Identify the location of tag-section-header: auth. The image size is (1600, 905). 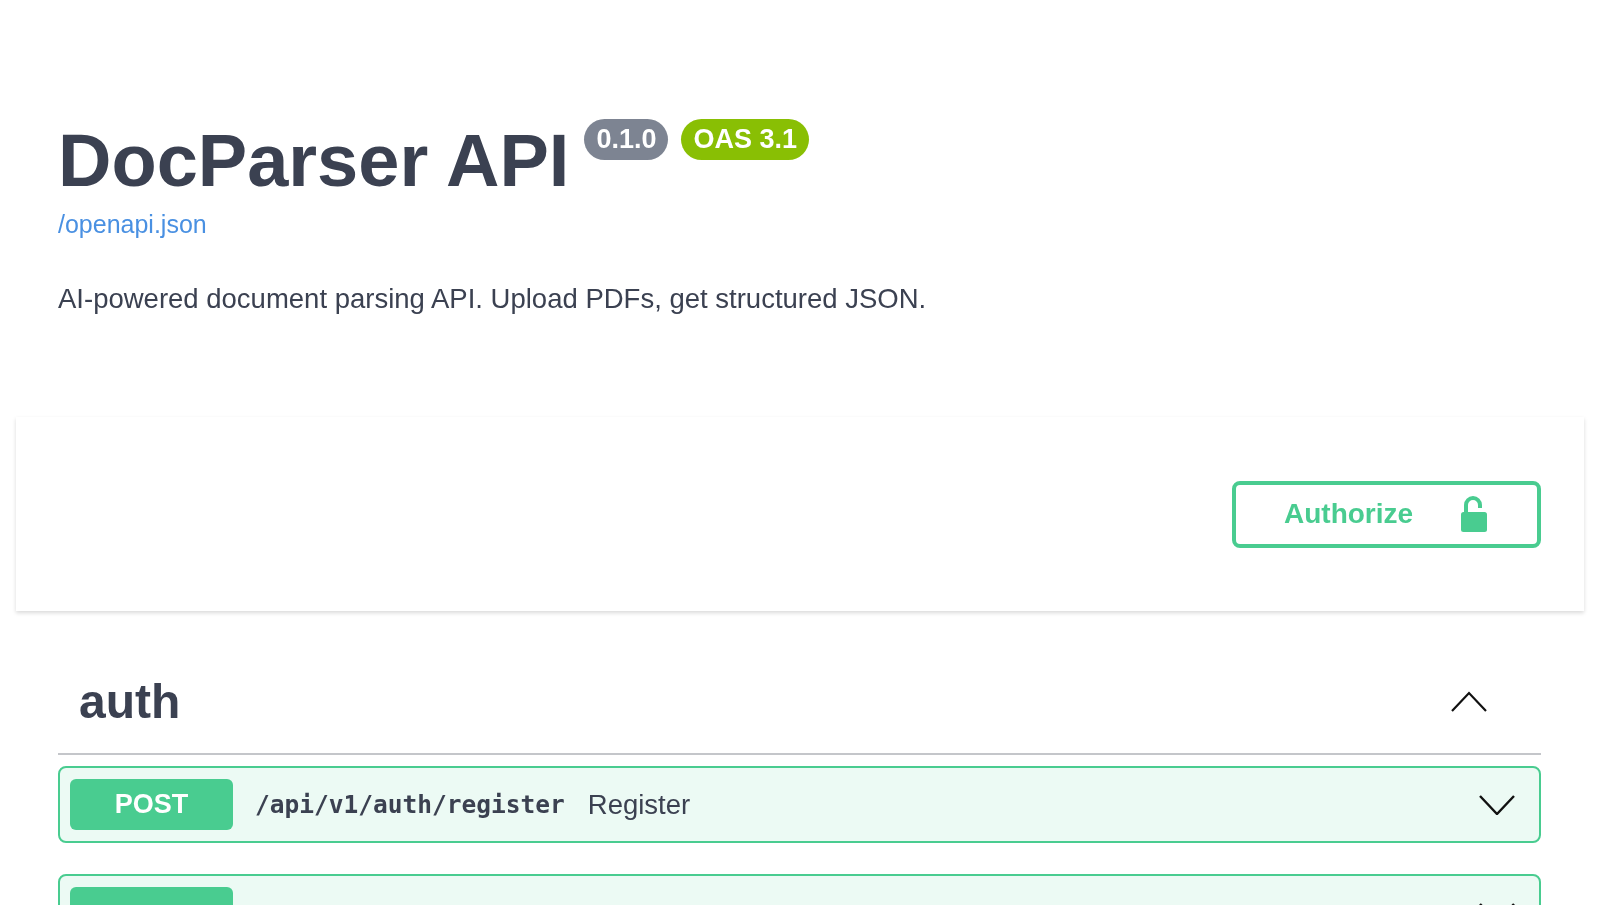
(799, 702).